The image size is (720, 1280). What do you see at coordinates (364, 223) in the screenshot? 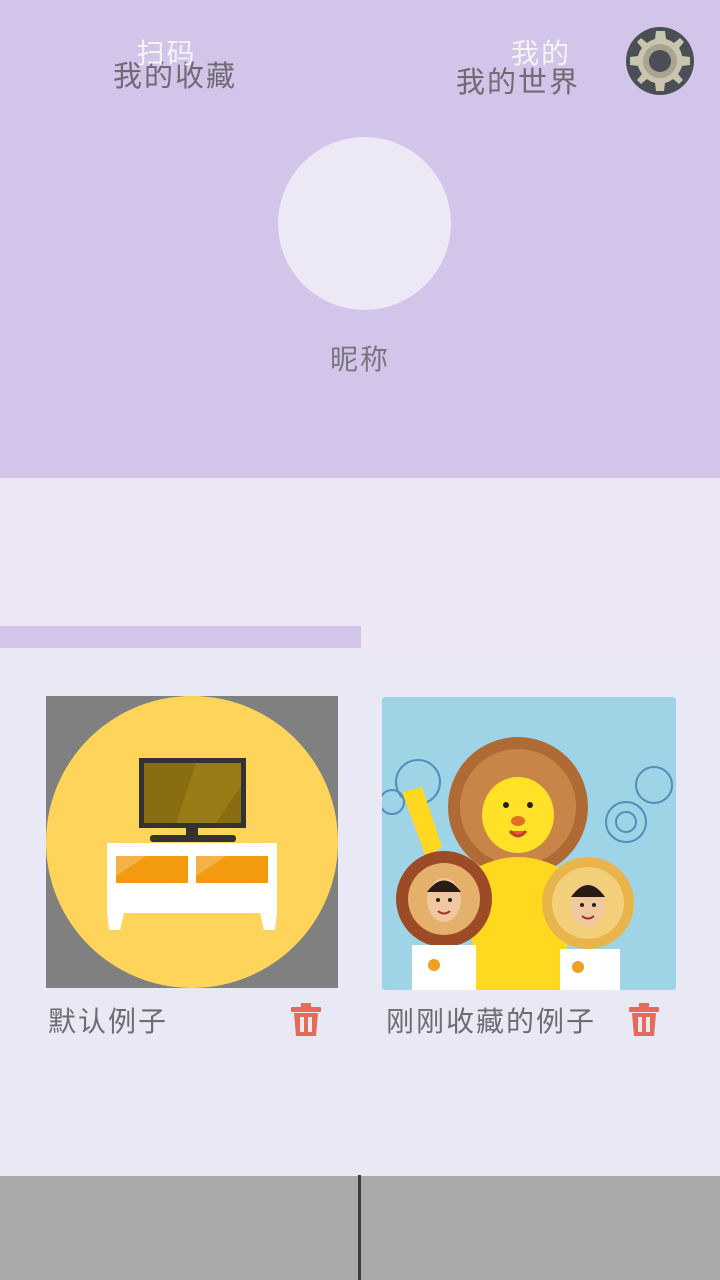
I see `avatar` at bounding box center [364, 223].